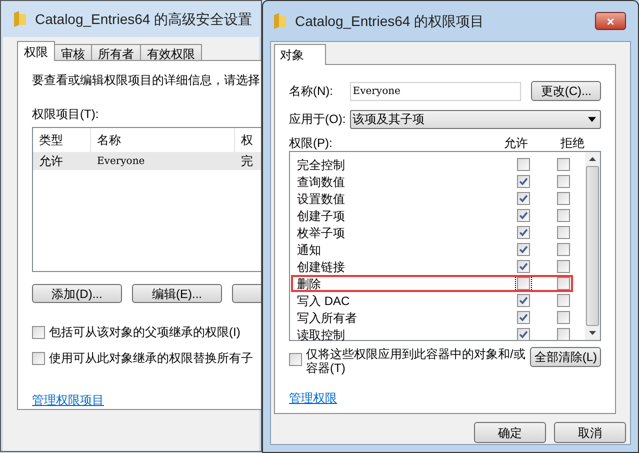 The height and width of the screenshot is (453, 639). What do you see at coordinates (416, 361) in the screenshot?
I see `checkbox-label: 仅将这些权限应用到此容器中的对象和/或容器(T)` at bounding box center [416, 361].